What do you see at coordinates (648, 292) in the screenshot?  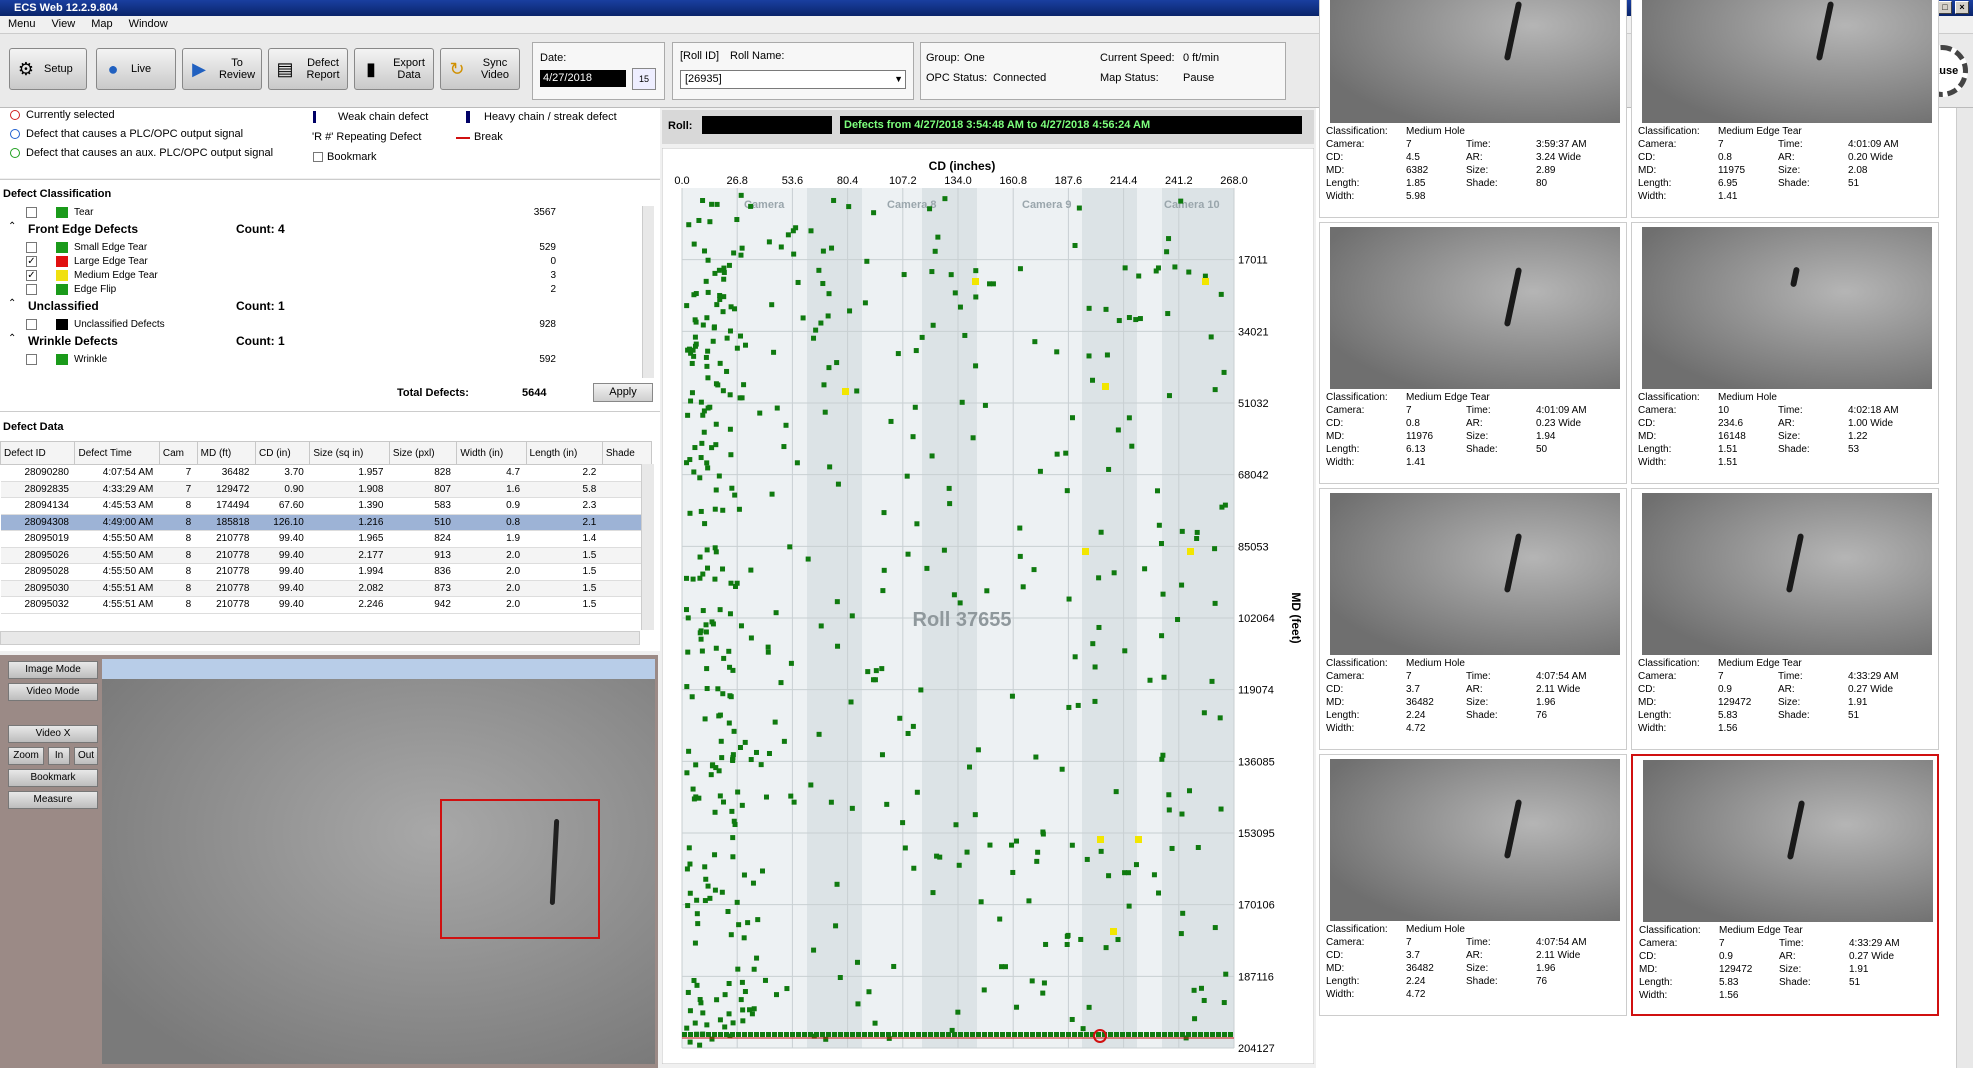 I see `classification-scrollbar` at bounding box center [648, 292].